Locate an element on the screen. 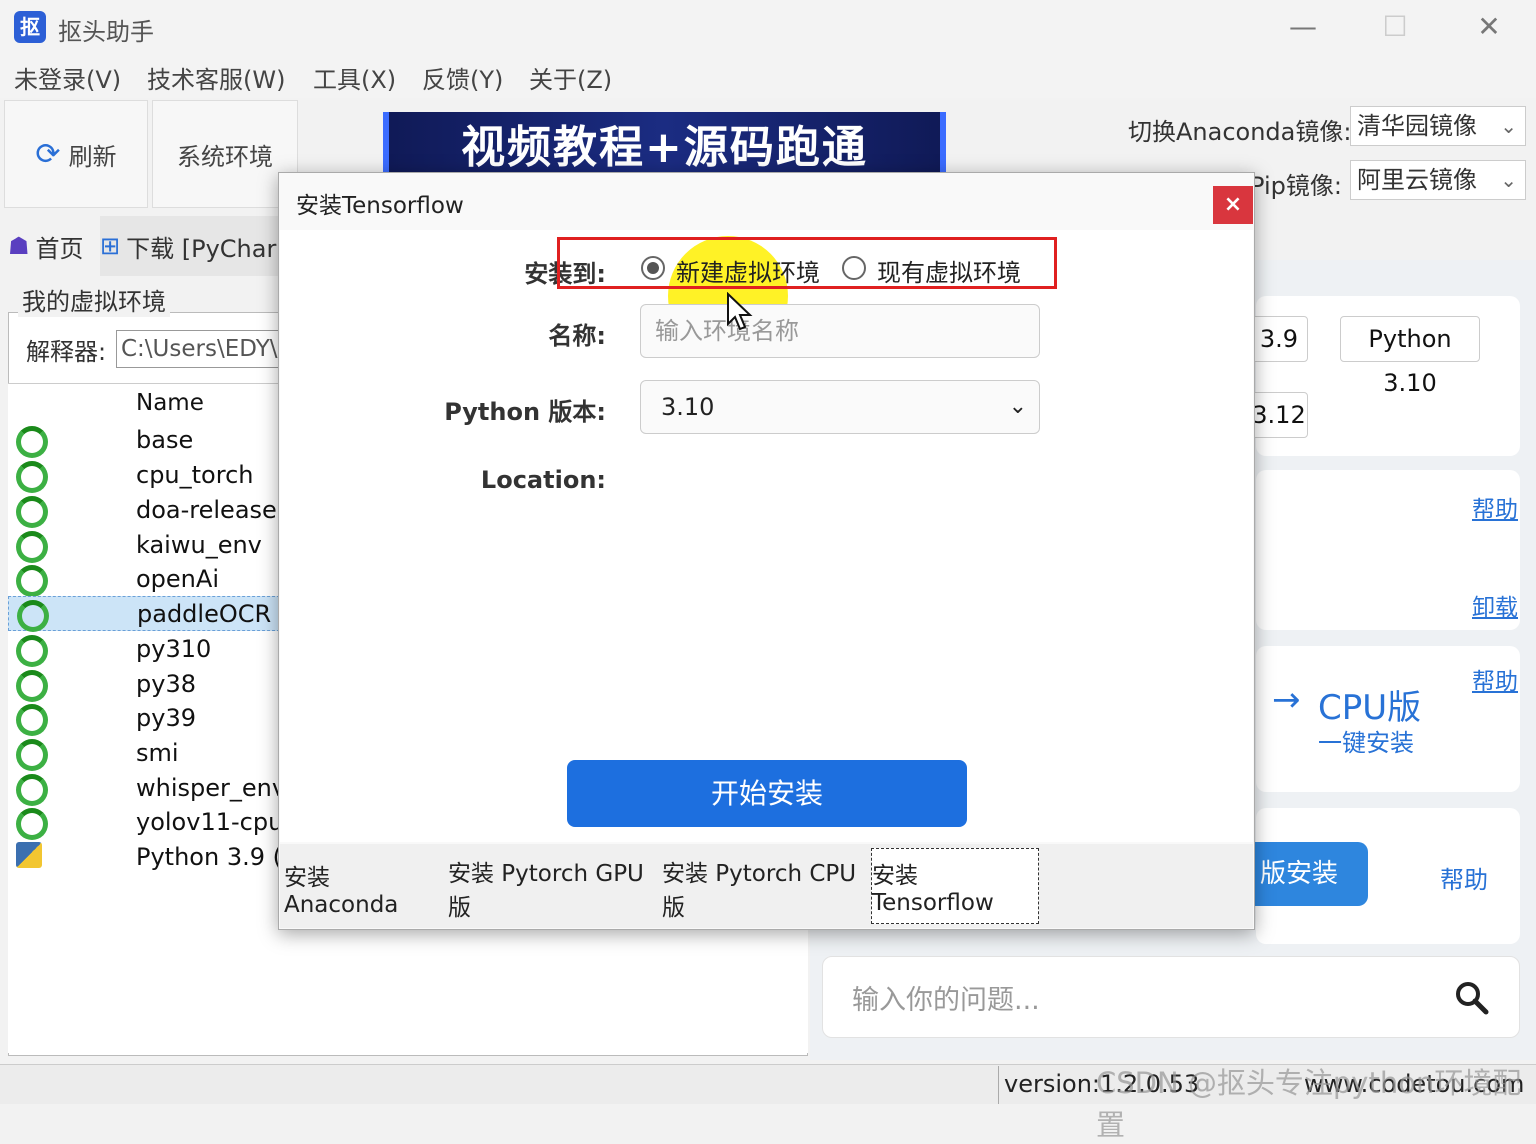  mouse-cursor-icon is located at coordinates (740, 311).